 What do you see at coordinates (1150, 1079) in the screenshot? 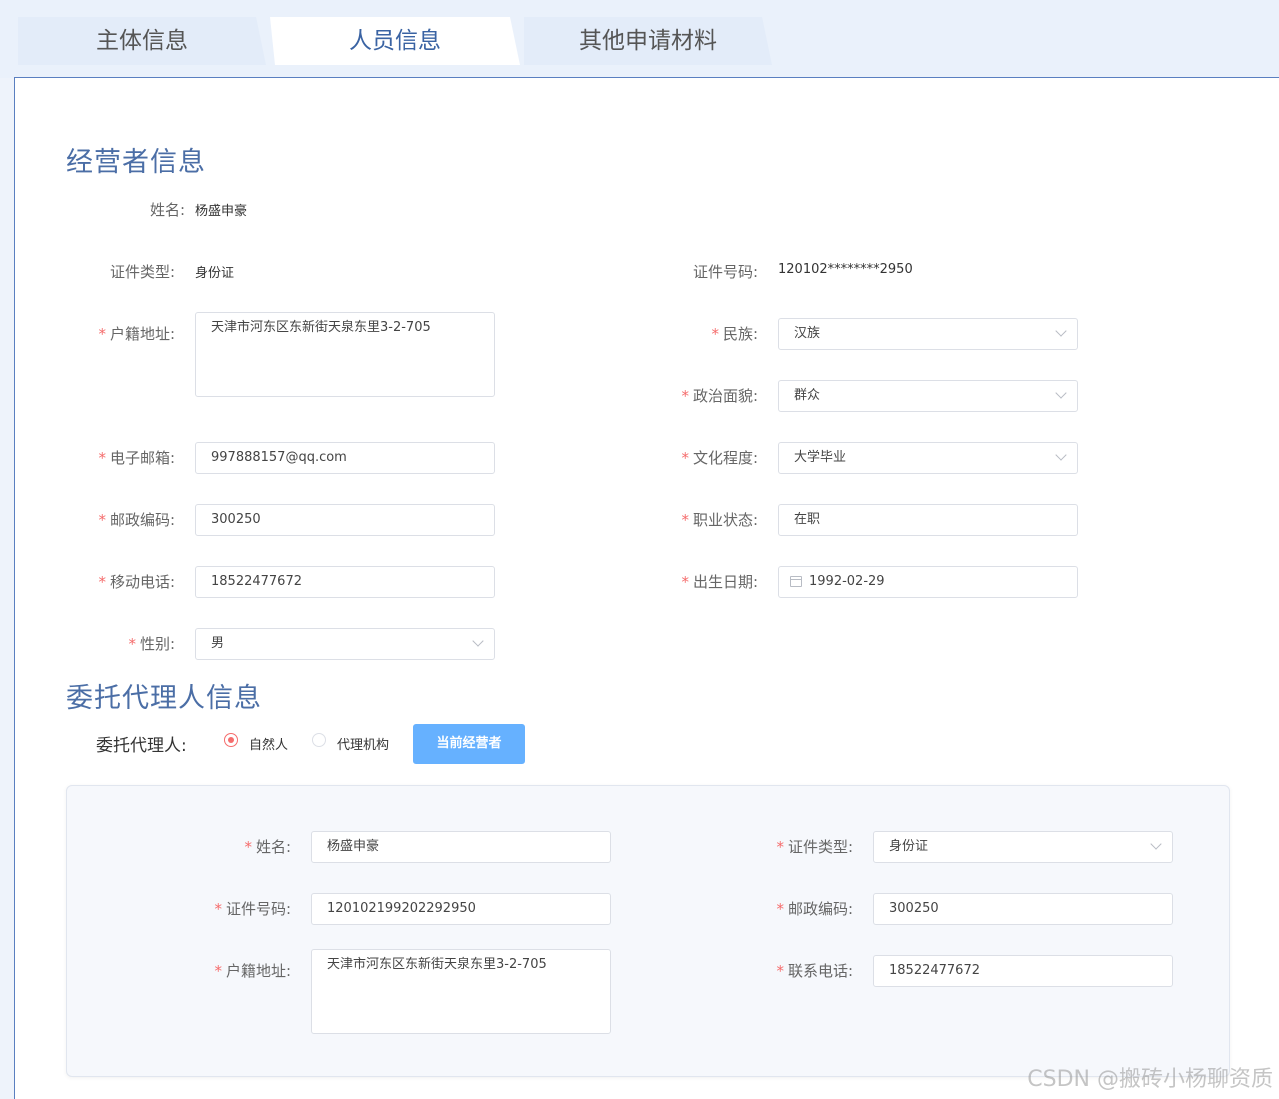
I see `watermark: CSDN @搬砖小杨聊资质` at bounding box center [1150, 1079].